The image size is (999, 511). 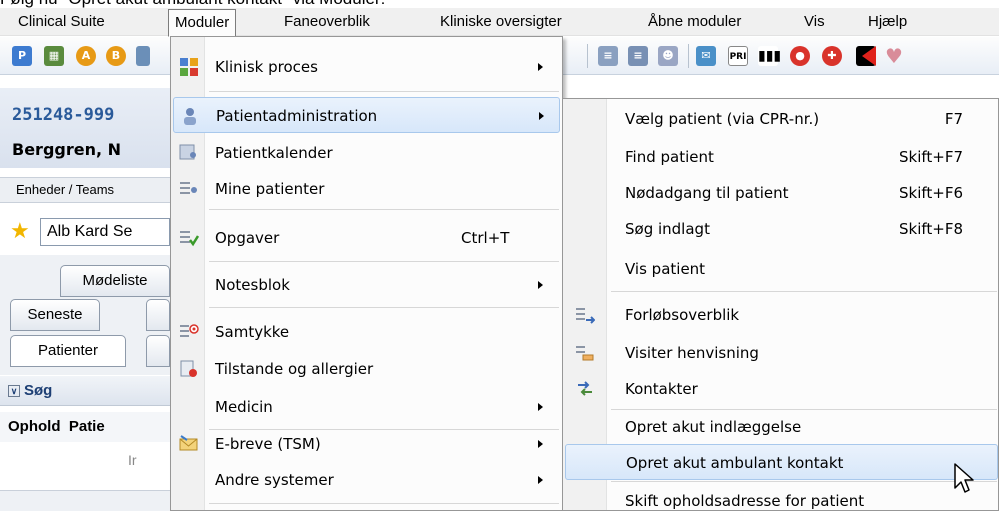 What do you see at coordinates (781, 389) in the screenshot?
I see `submenu-item-kontakter: Kontakter` at bounding box center [781, 389].